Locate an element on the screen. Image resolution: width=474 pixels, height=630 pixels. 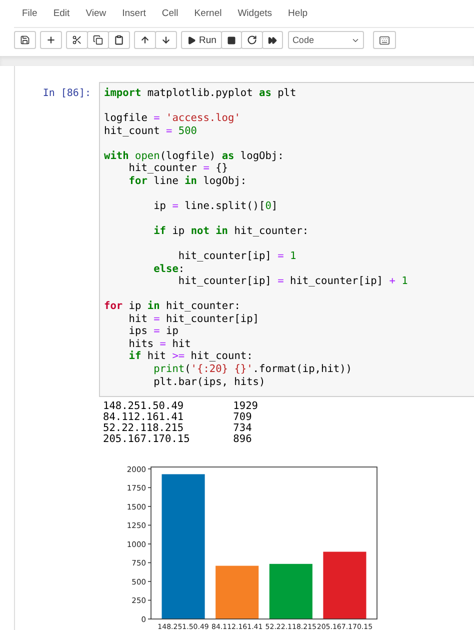
save-button is located at coordinates (25, 40).